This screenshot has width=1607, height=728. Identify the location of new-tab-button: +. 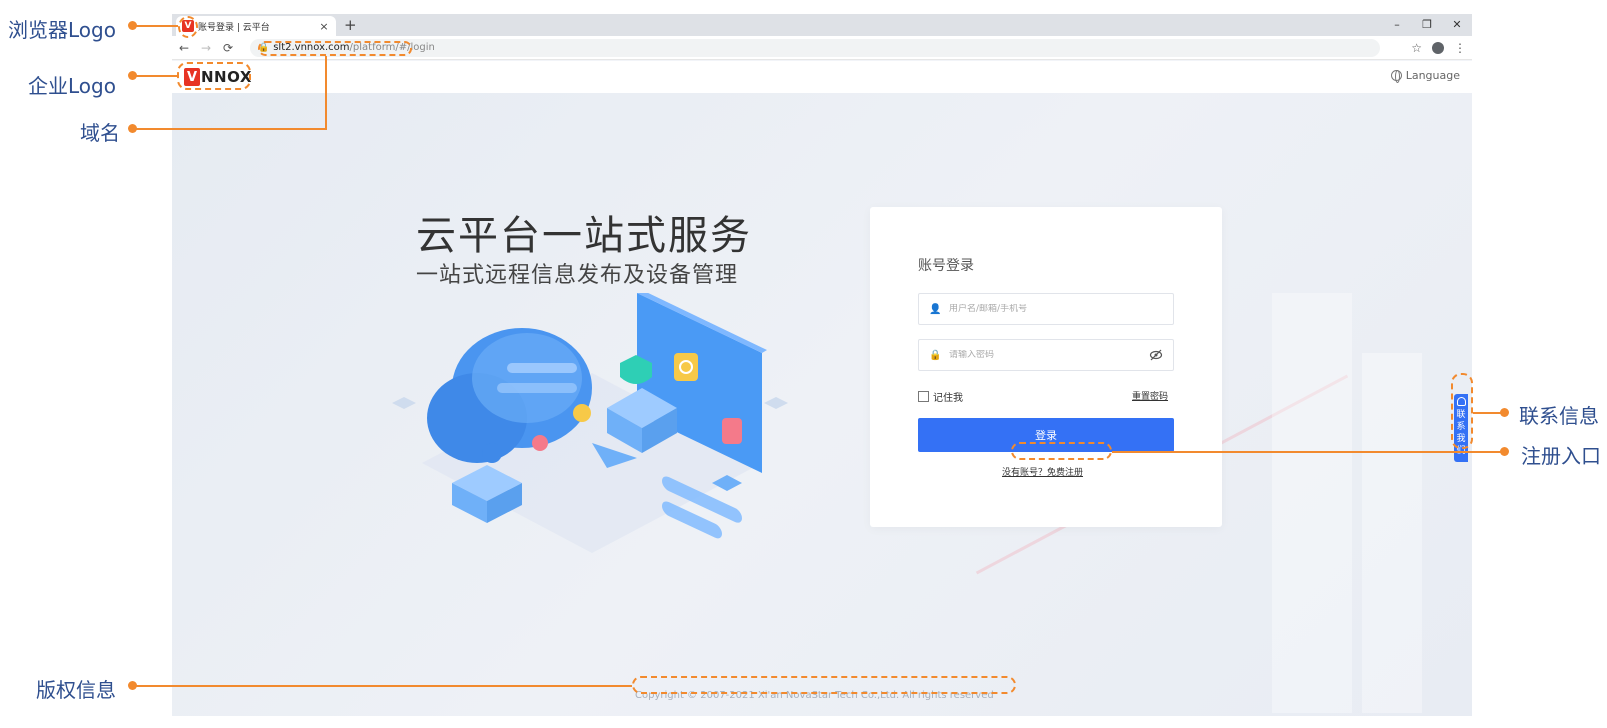
(350, 25).